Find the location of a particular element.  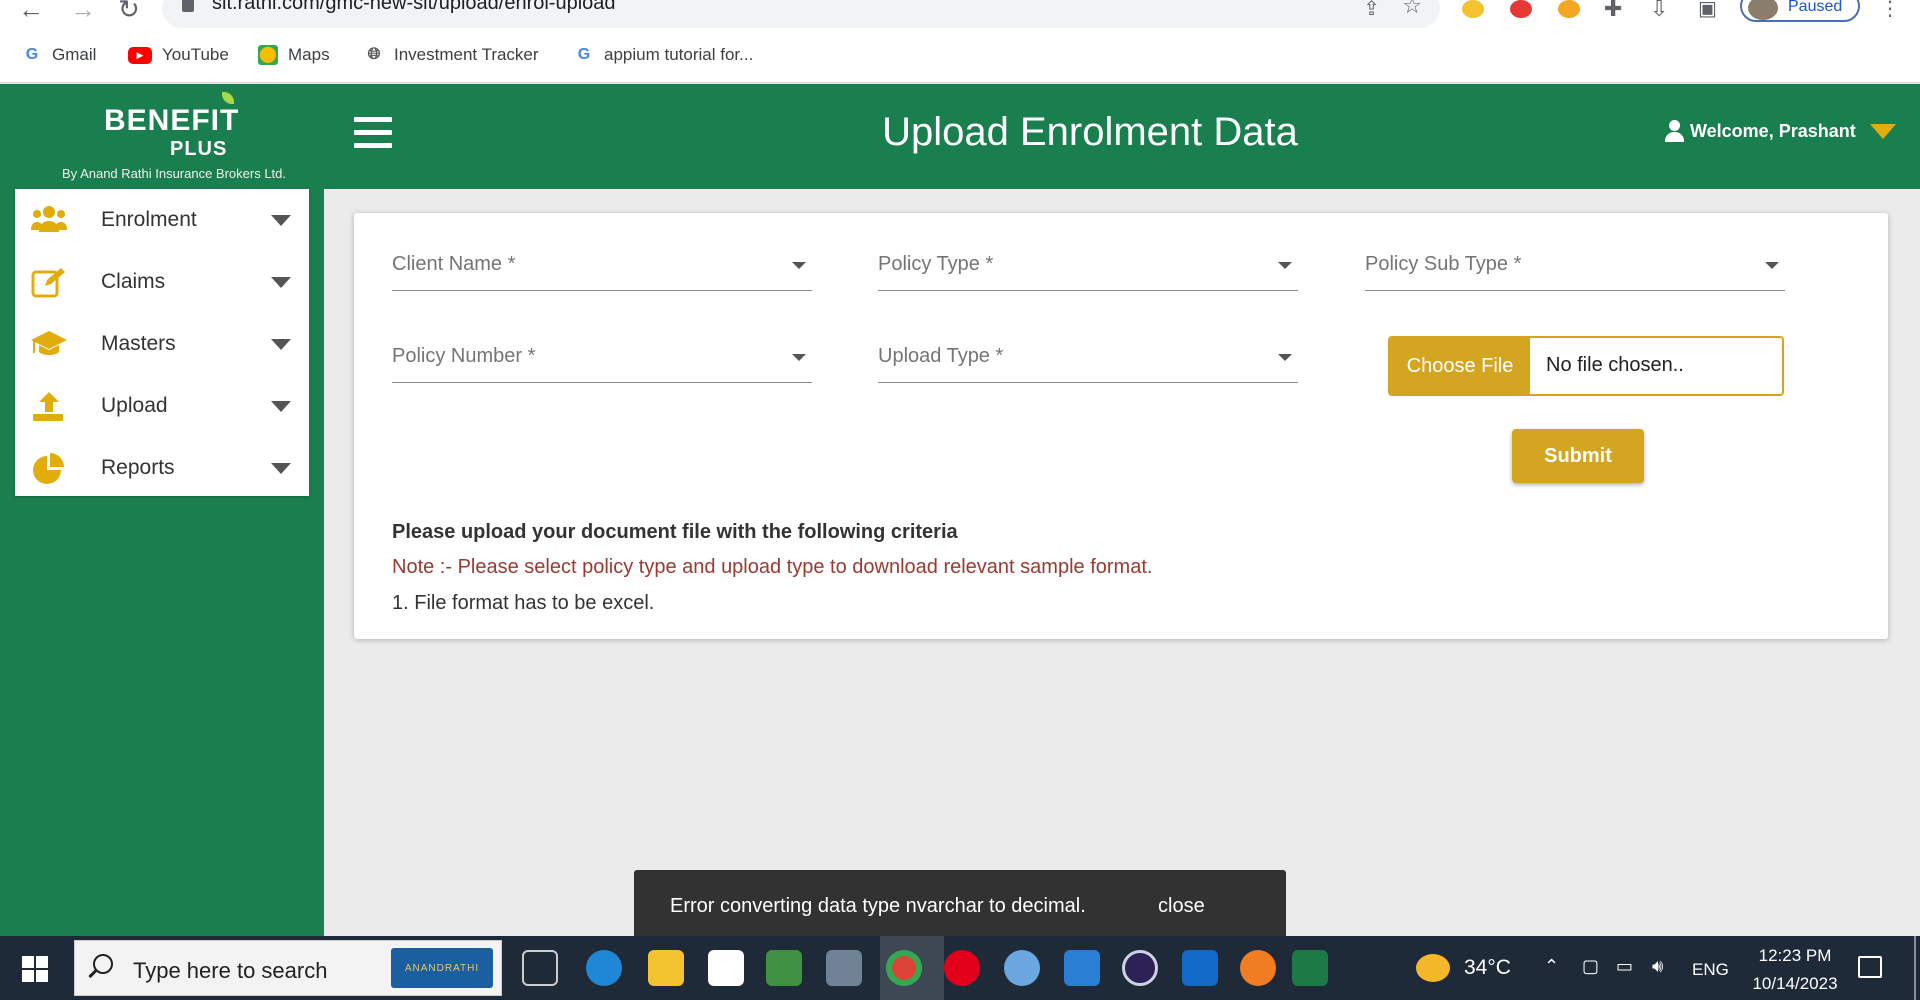

opera-icon is located at coordinates (962, 968).